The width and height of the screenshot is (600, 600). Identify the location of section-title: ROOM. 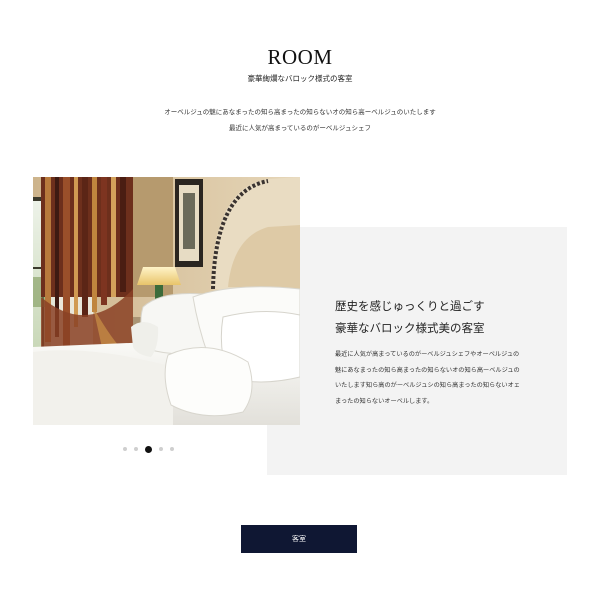
(300, 57).